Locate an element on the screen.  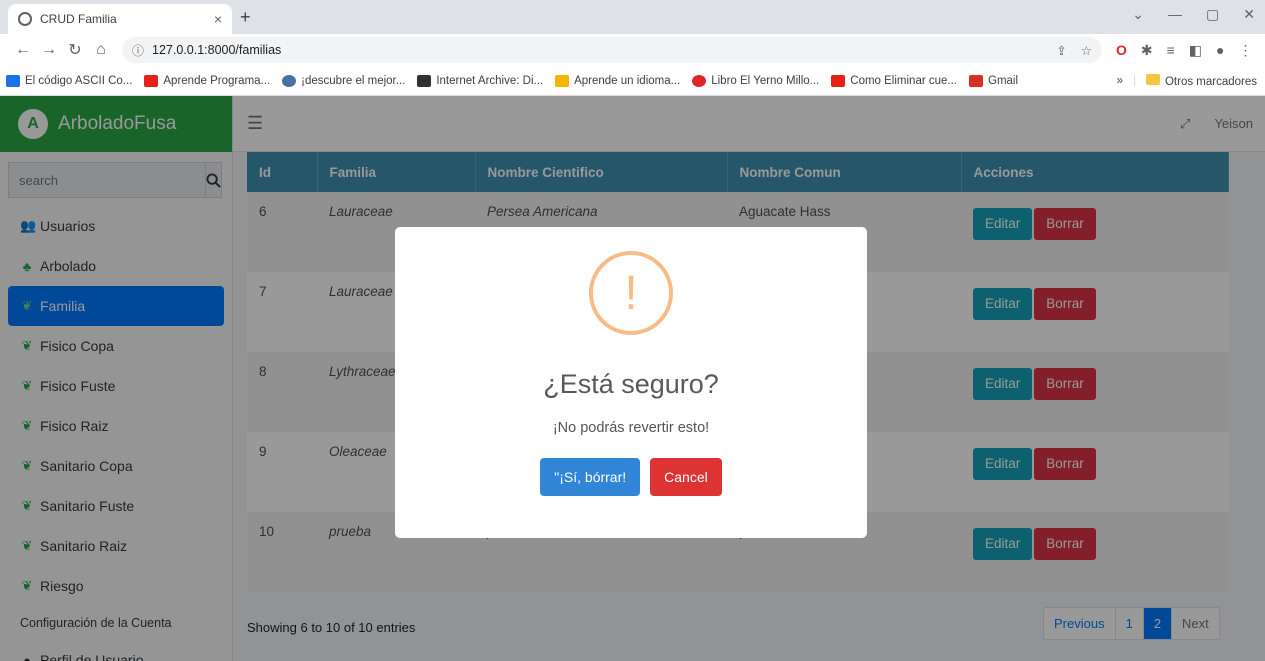
forward-icon: → is located at coordinates (49, 50).